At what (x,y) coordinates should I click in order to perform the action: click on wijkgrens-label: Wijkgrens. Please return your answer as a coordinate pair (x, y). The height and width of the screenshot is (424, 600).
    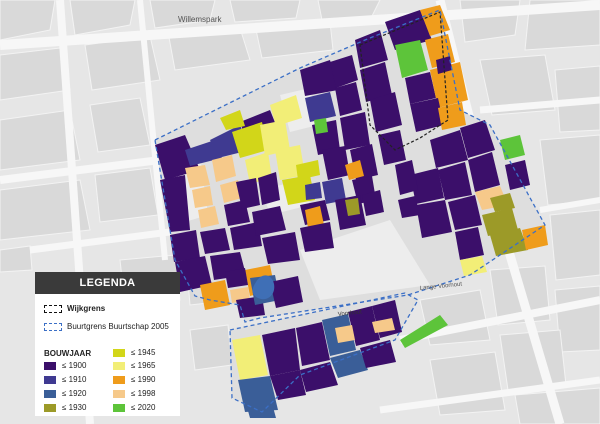
    Looking at the image, I should click on (86, 308).